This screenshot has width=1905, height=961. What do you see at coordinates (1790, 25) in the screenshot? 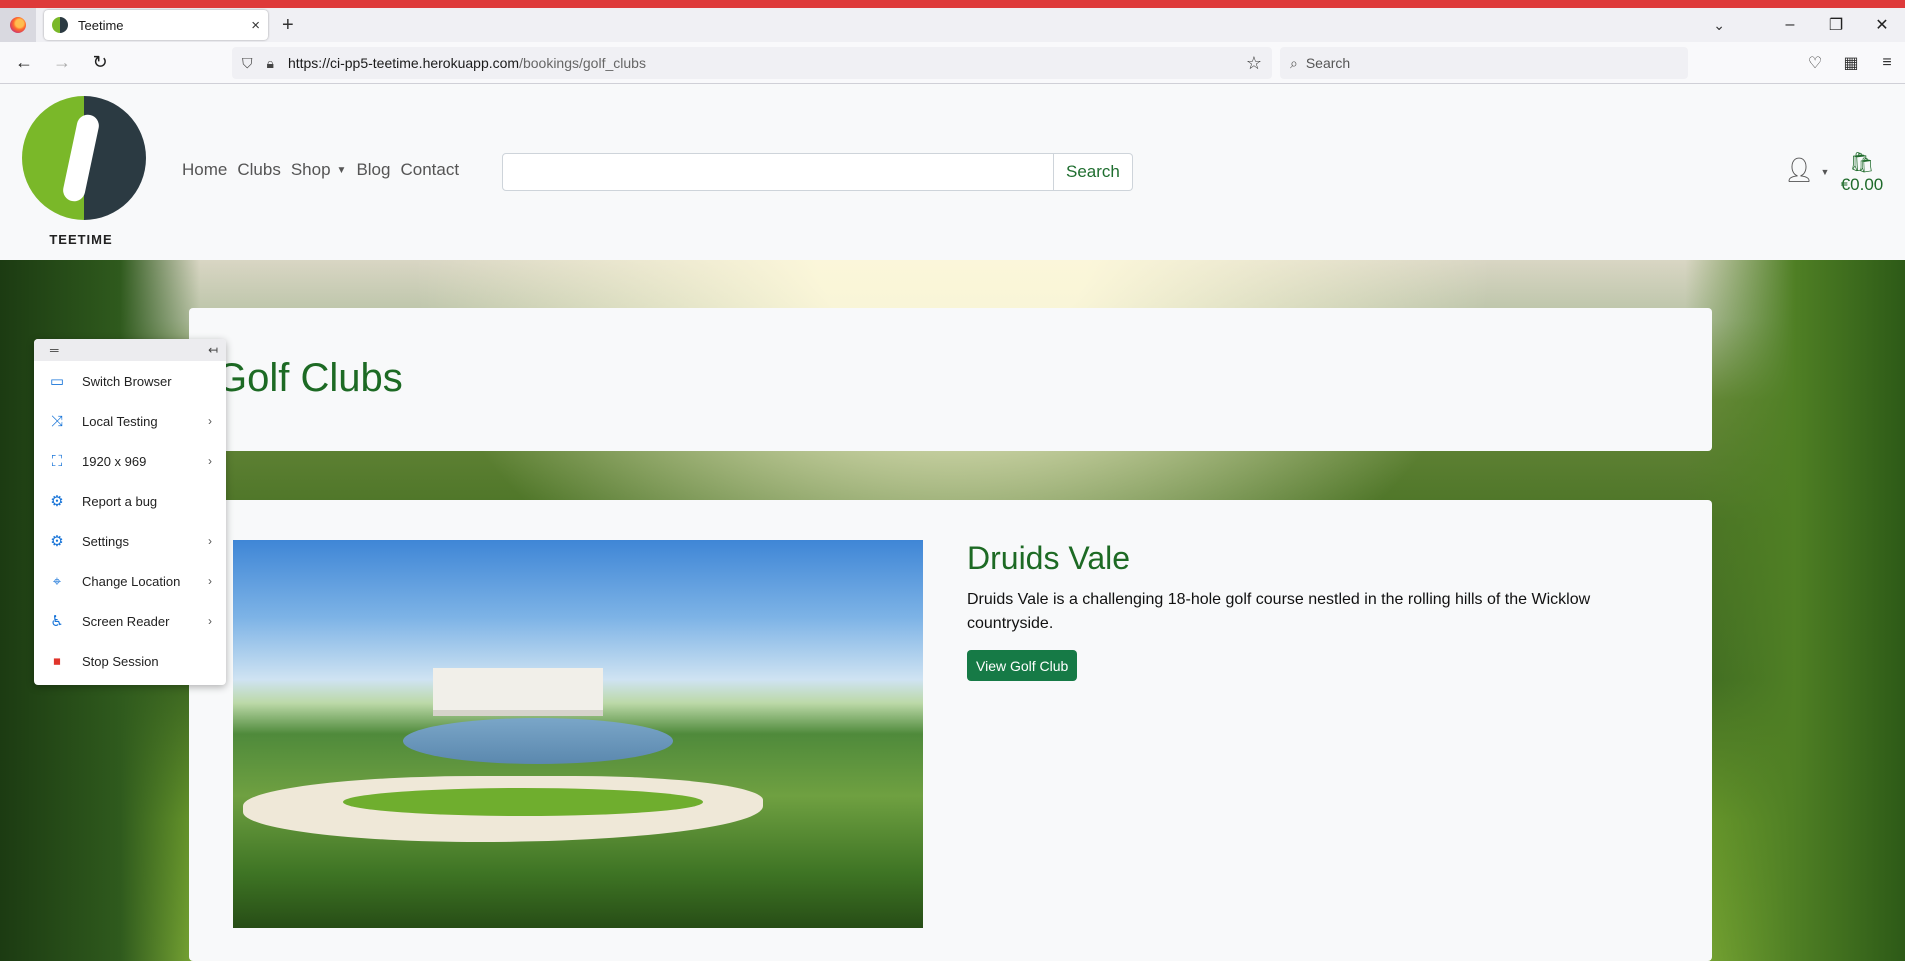
I see `minimize-icon: –` at bounding box center [1790, 25].